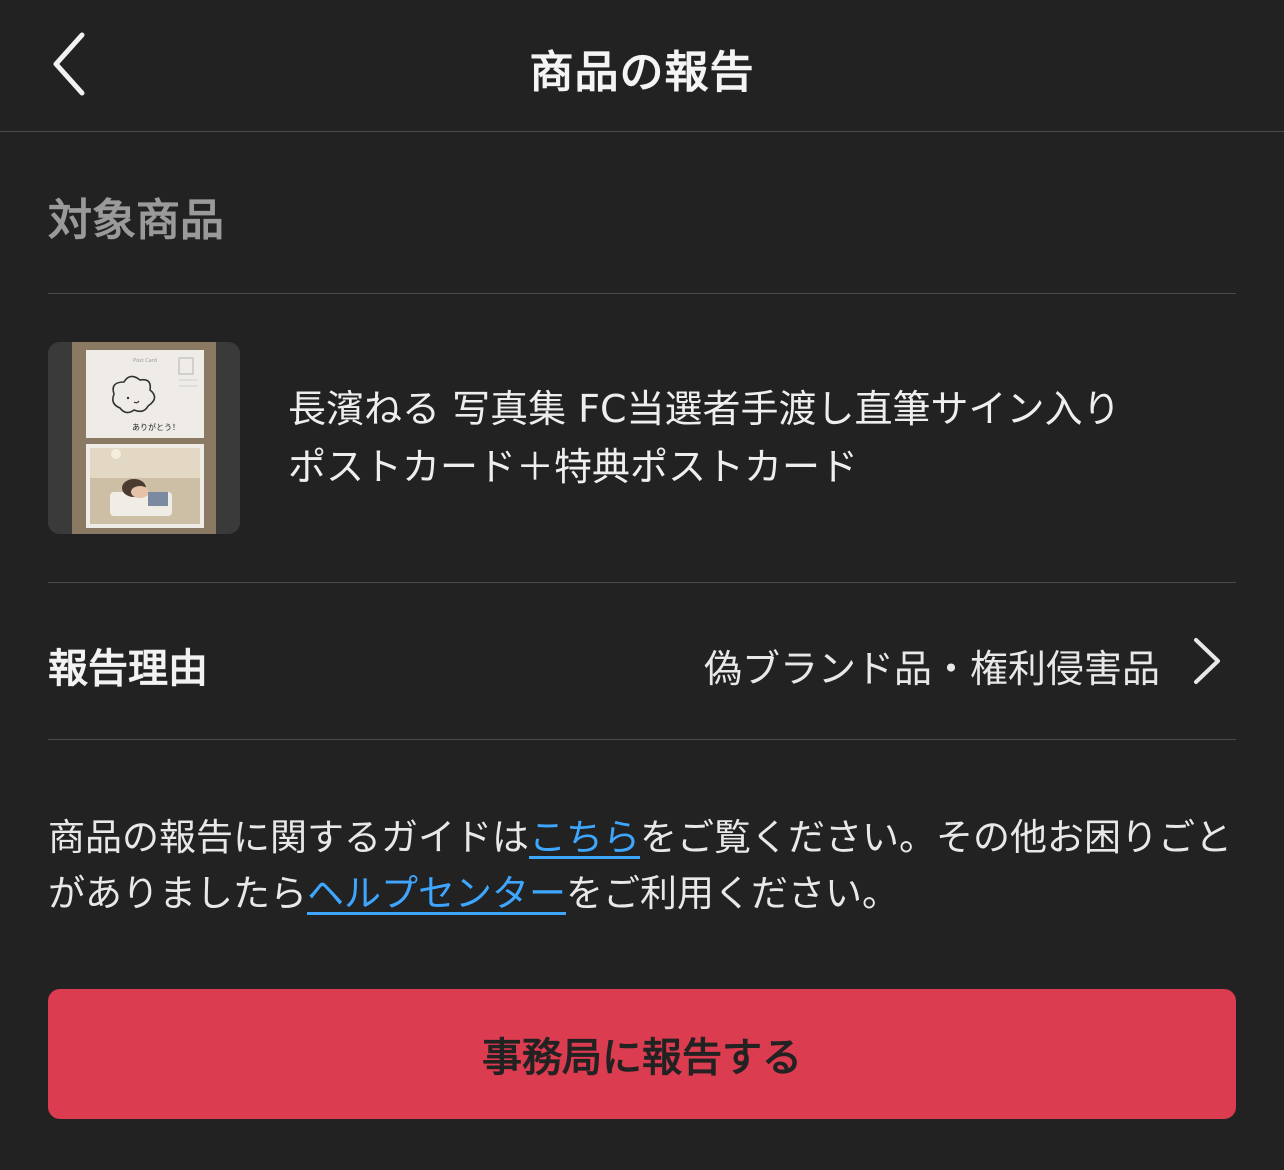 This screenshot has height=1170, width=1284. What do you see at coordinates (128, 669) in the screenshot?
I see `report-reason-label: 報告理由` at bounding box center [128, 669].